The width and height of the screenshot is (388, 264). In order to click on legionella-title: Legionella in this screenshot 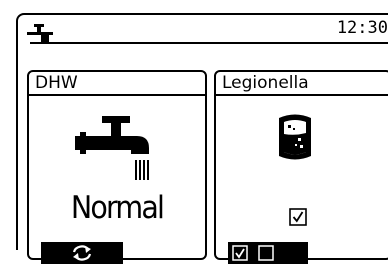, I will do `click(265, 83)`.